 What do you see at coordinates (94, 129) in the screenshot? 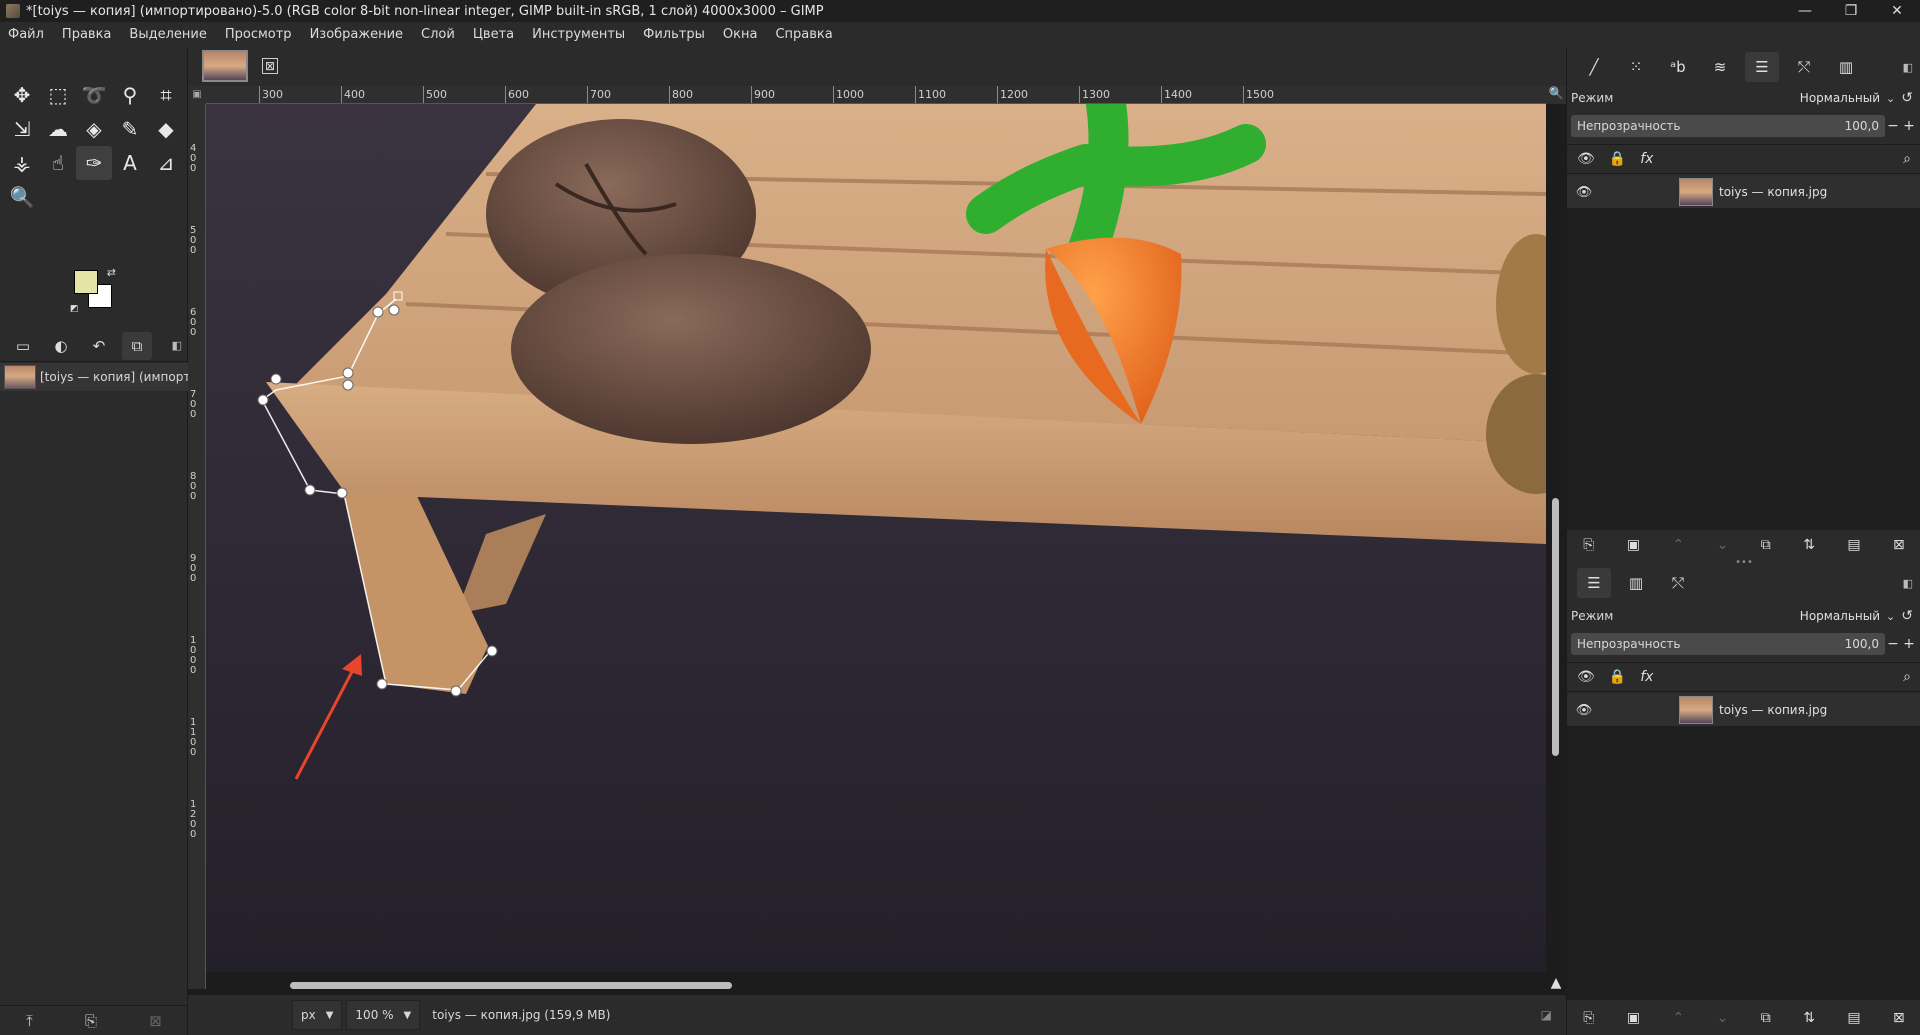
I see `bucket-fill-tool-button: ◈` at bounding box center [94, 129].